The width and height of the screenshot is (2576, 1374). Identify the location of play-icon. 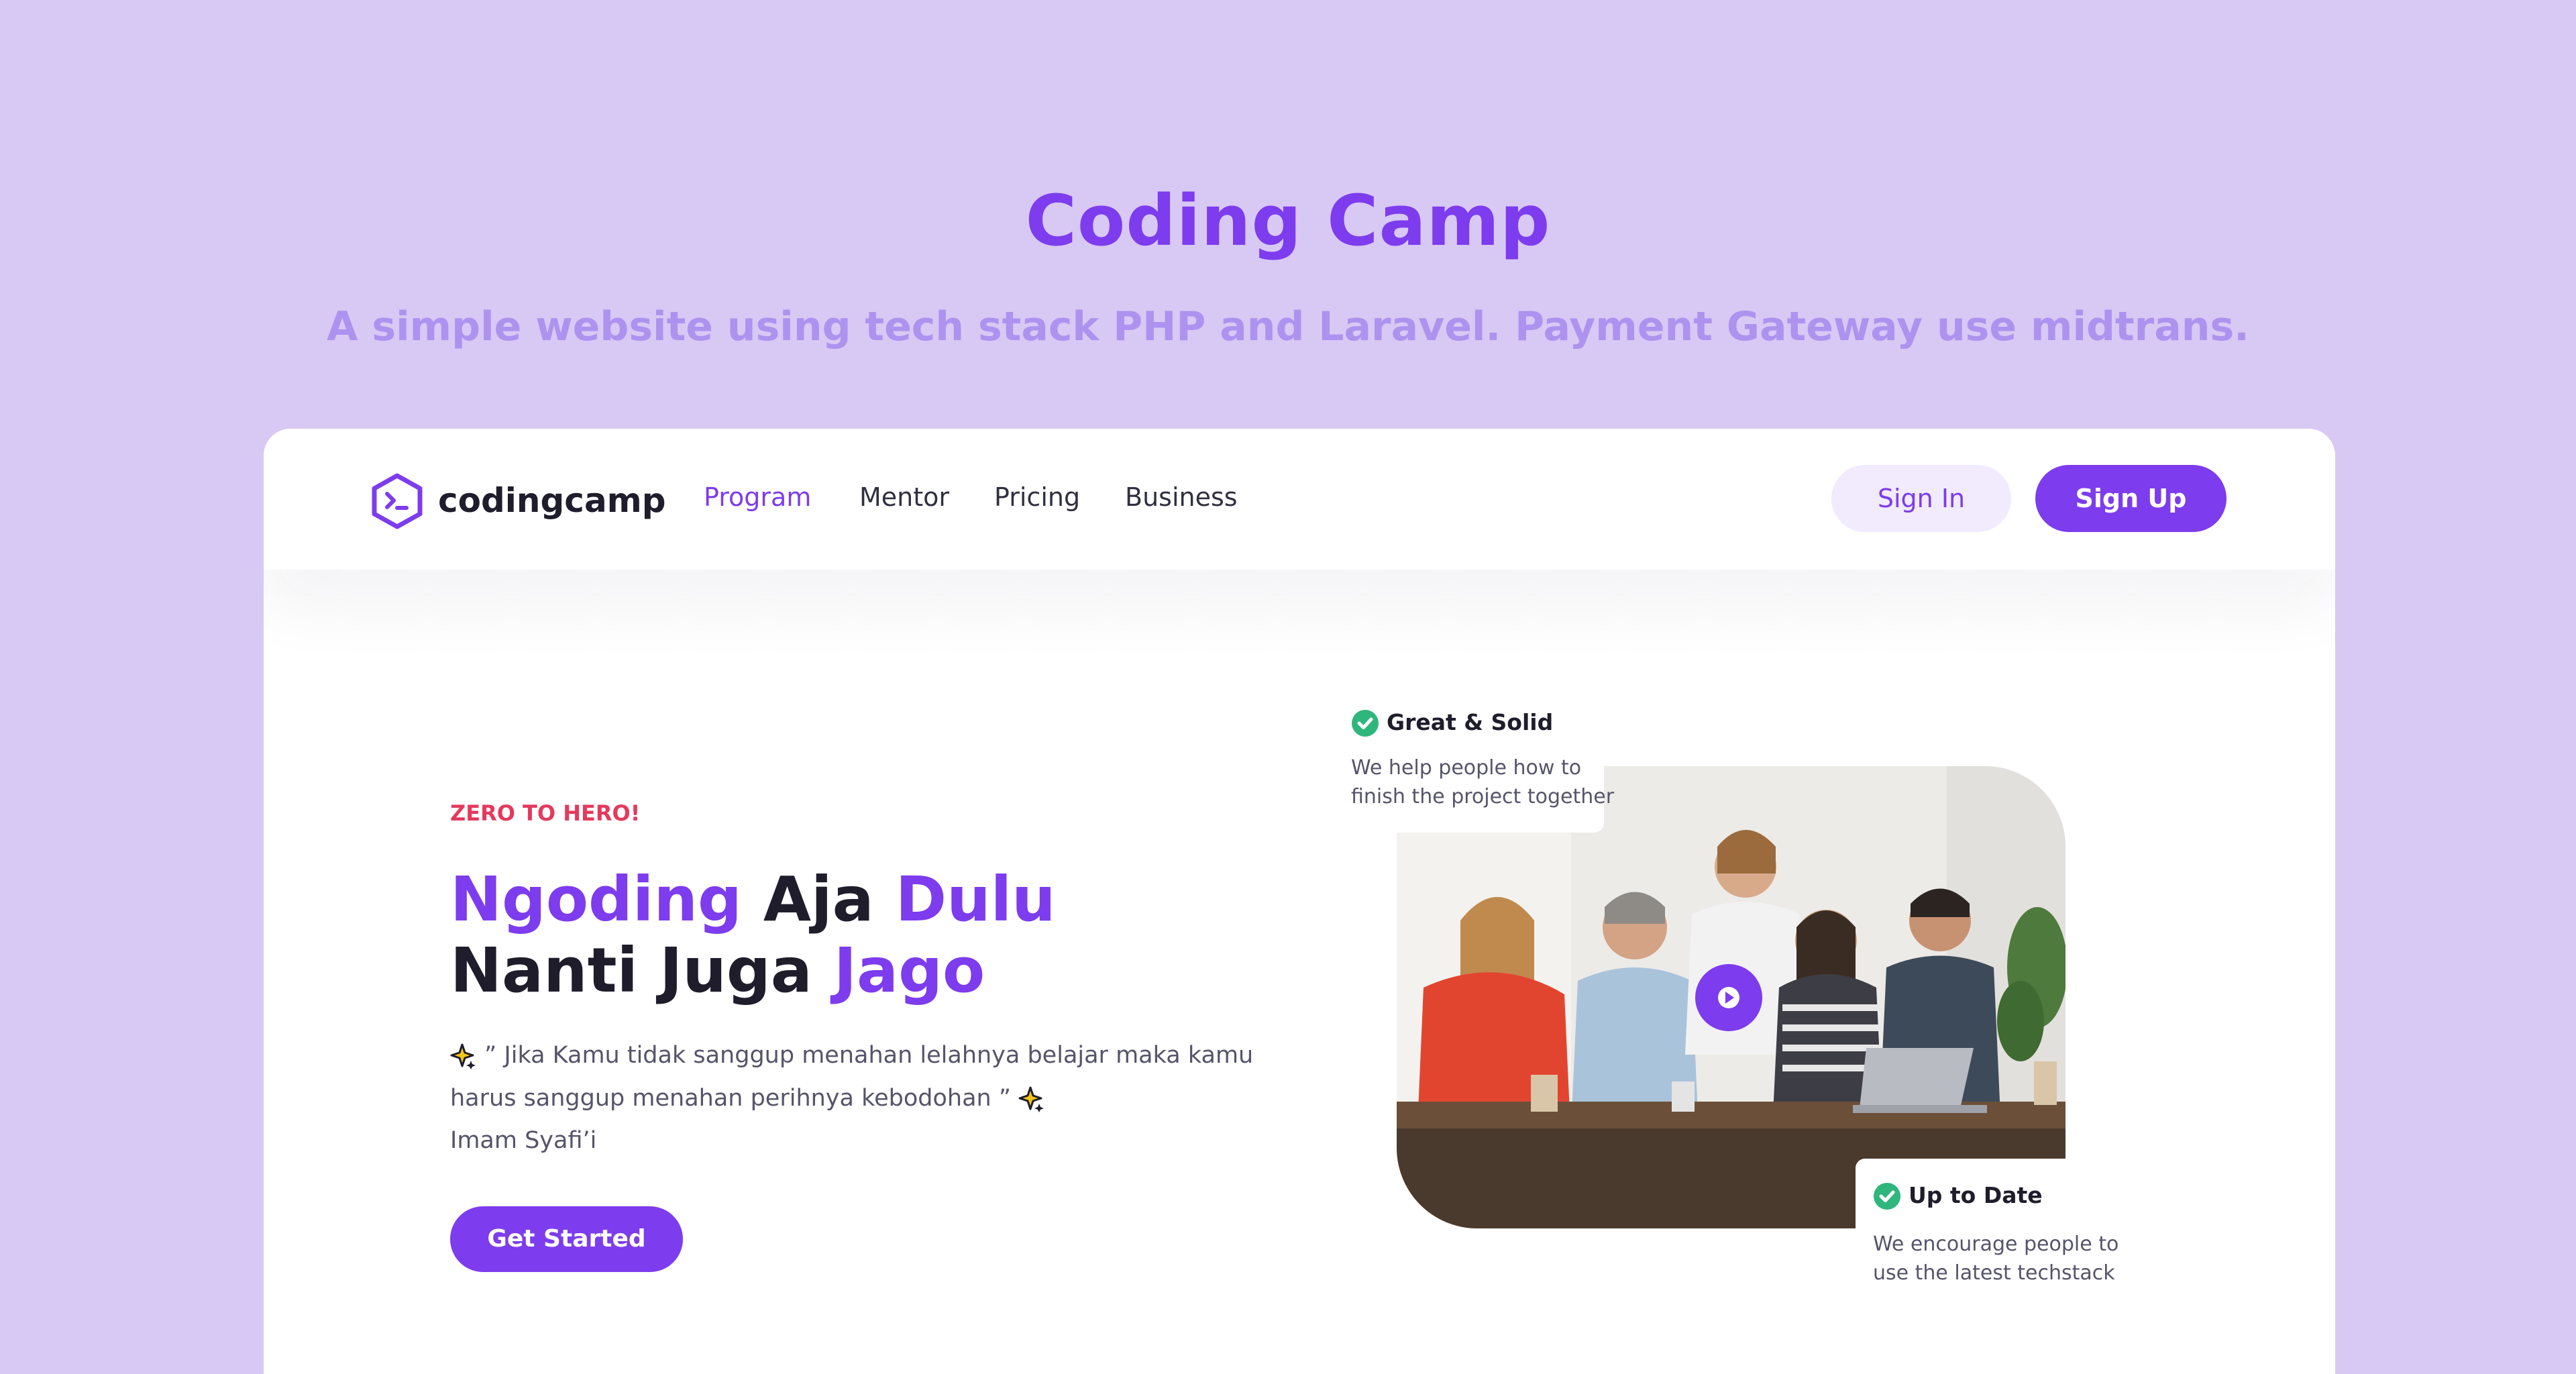
(1728, 997).